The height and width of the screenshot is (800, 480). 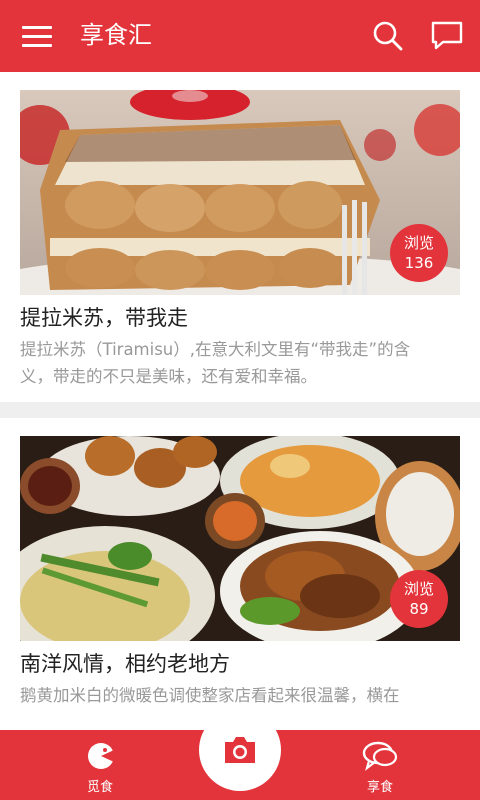 I want to click on tab-xiangshi: 享食, so click(x=380, y=765).